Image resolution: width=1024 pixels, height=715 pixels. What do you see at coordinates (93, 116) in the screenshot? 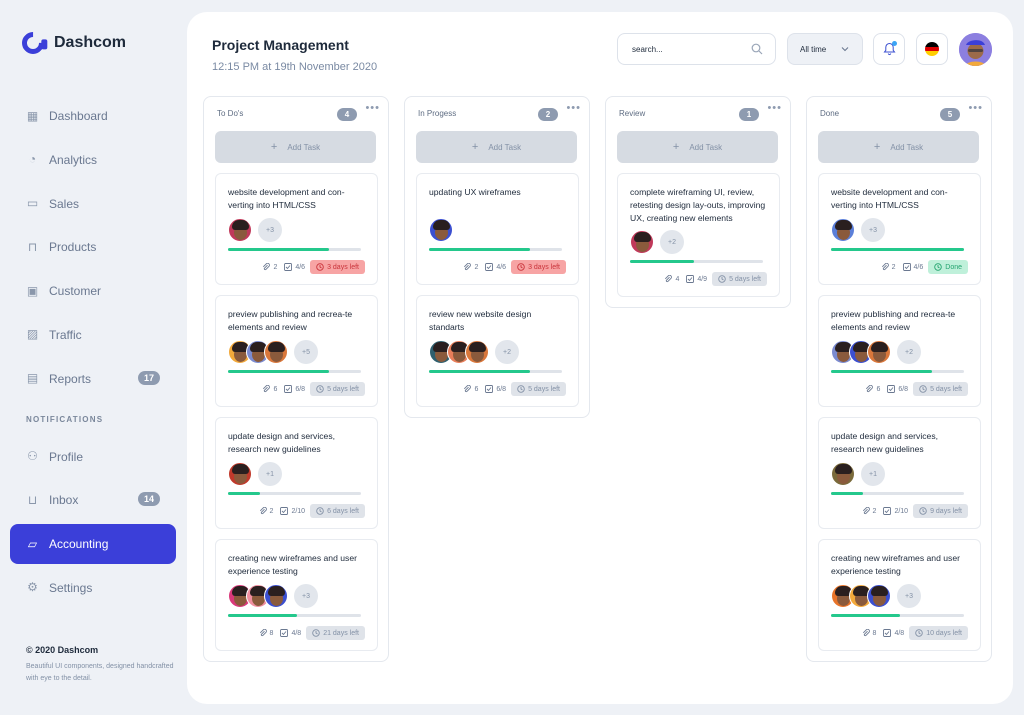
I see `sidebar-item-dashboard: ▦ Dashboard` at bounding box center [93, 116].